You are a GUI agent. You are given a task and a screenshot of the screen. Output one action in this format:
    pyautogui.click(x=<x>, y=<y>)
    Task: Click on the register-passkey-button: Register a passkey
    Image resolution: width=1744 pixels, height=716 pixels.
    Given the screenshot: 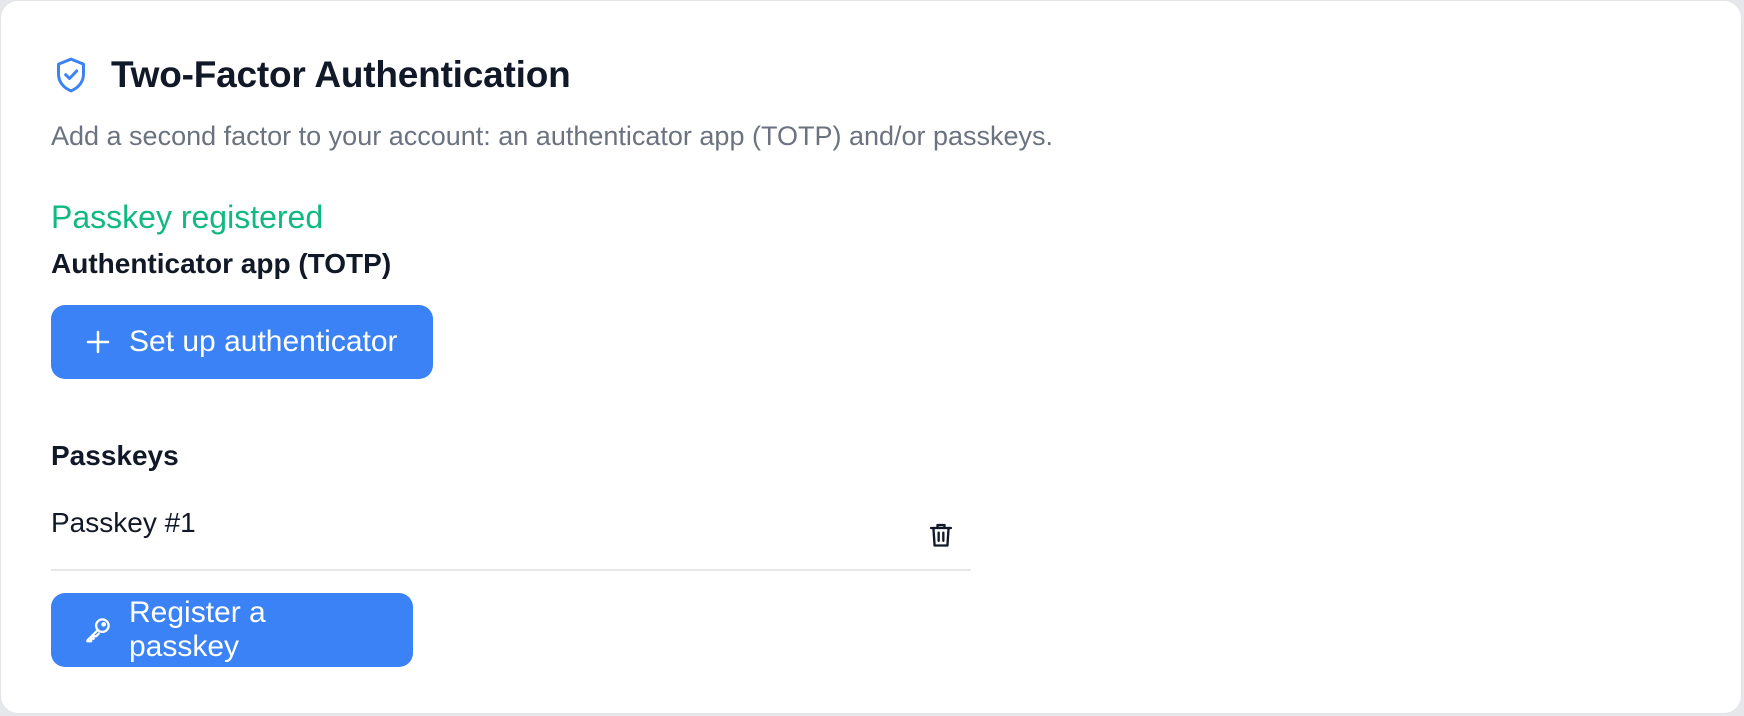 What is the action you would take?
    pyautogui.click(x=232, y=630)
    